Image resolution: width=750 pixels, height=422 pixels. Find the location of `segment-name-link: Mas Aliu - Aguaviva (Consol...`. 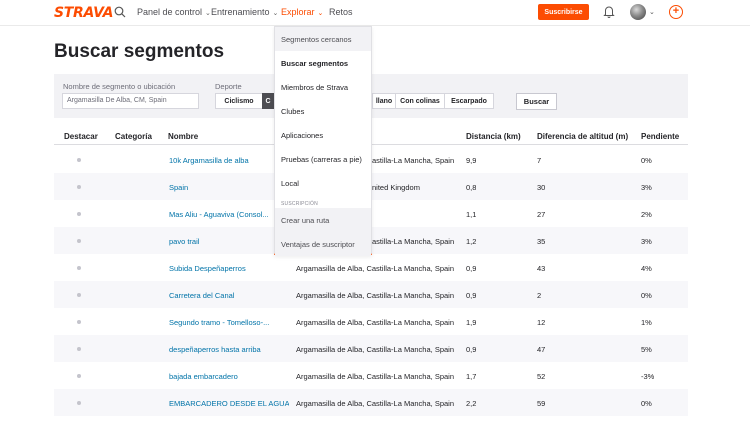

segment-name-link: Mas Aliu - Aguaviva (Consol... is located at coordinates (220, 214).